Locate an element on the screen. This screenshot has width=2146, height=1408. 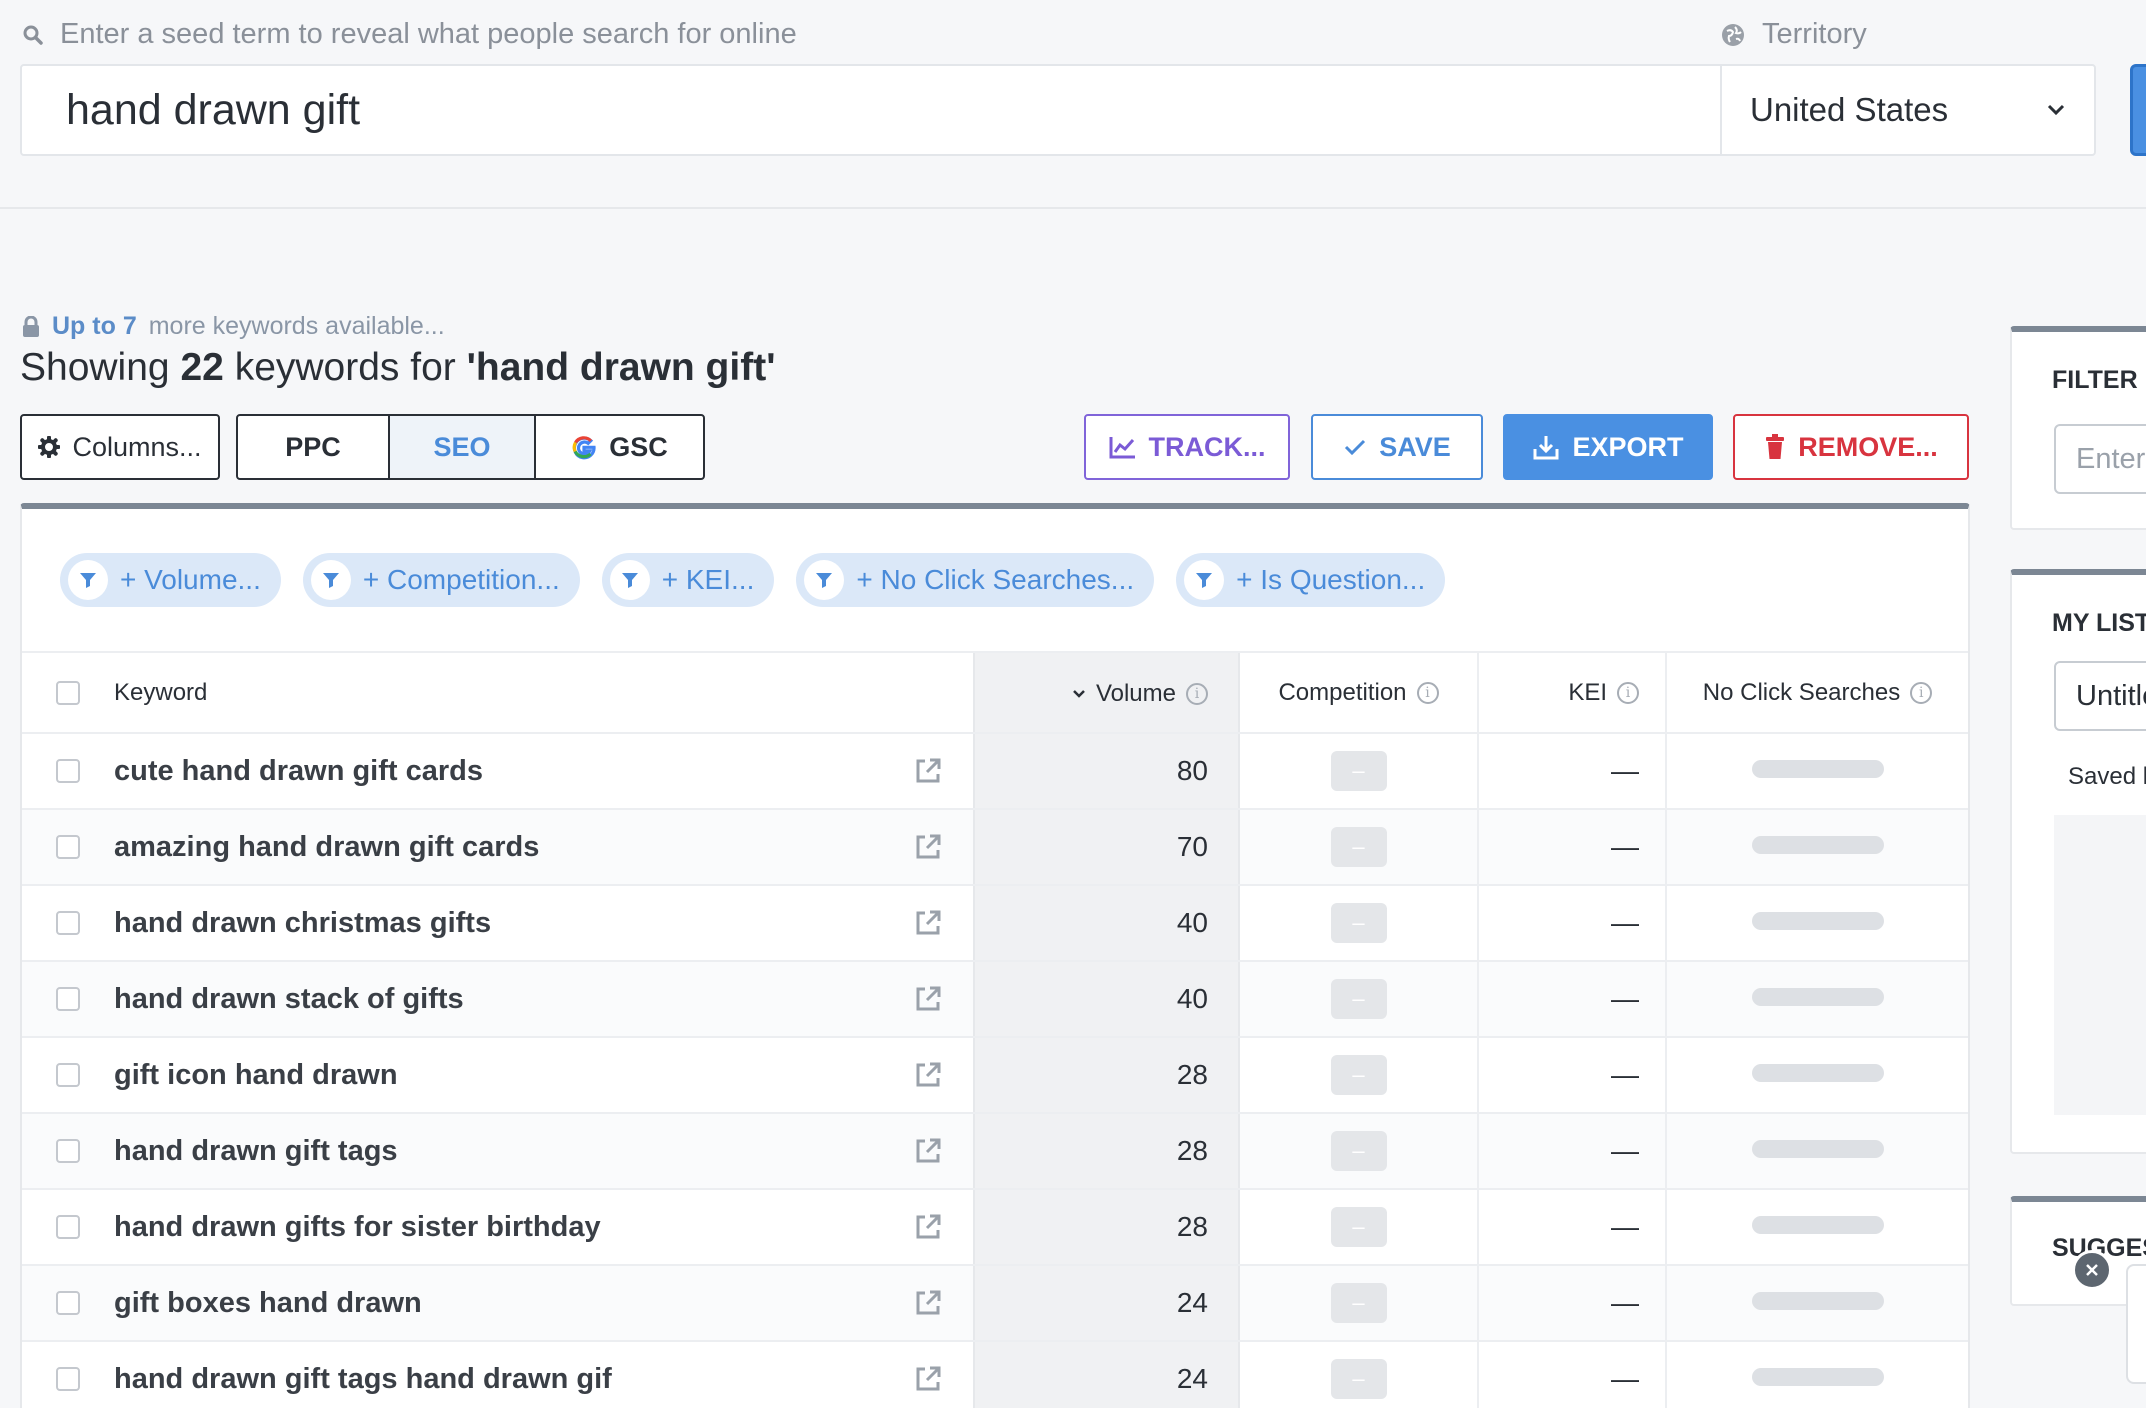
saved-keywords-label: Saved k is located at coordinates (2107, 776).